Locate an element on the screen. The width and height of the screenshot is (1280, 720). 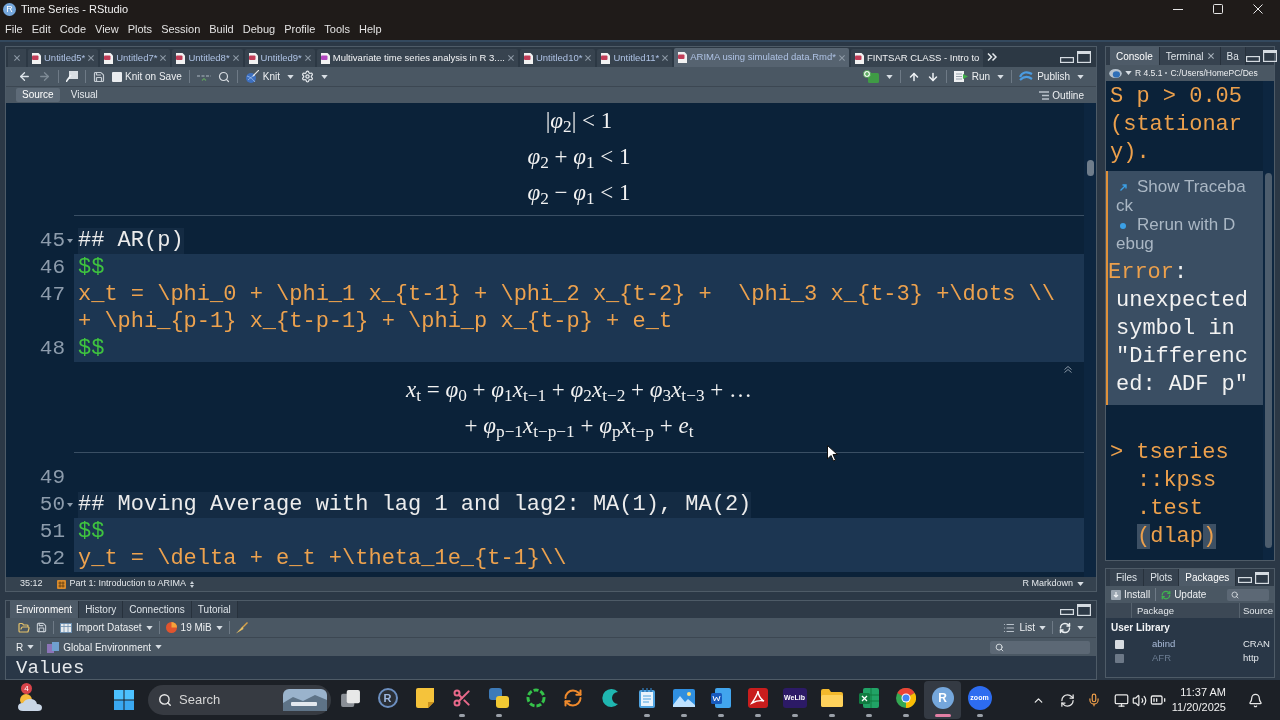
sync-icon is located at coordinates (1067, 700).